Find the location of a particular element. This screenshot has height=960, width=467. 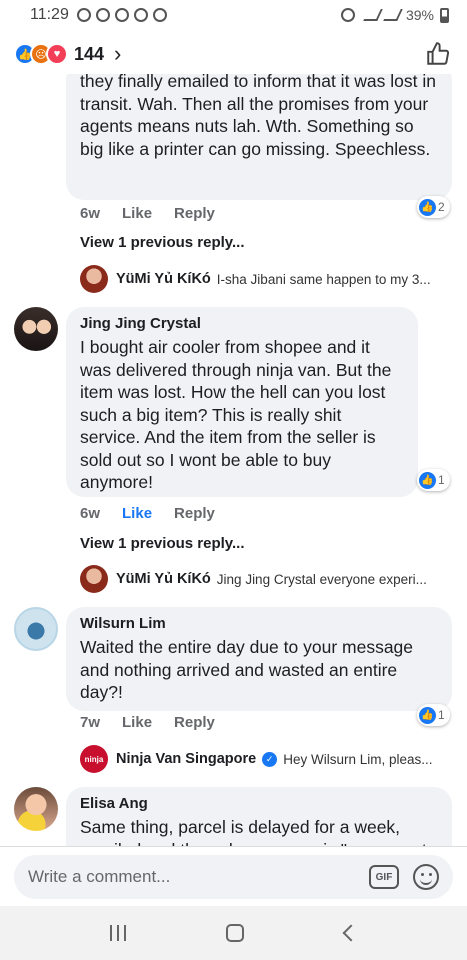

comment-composer: GIF is located at coordinates (233, 877).